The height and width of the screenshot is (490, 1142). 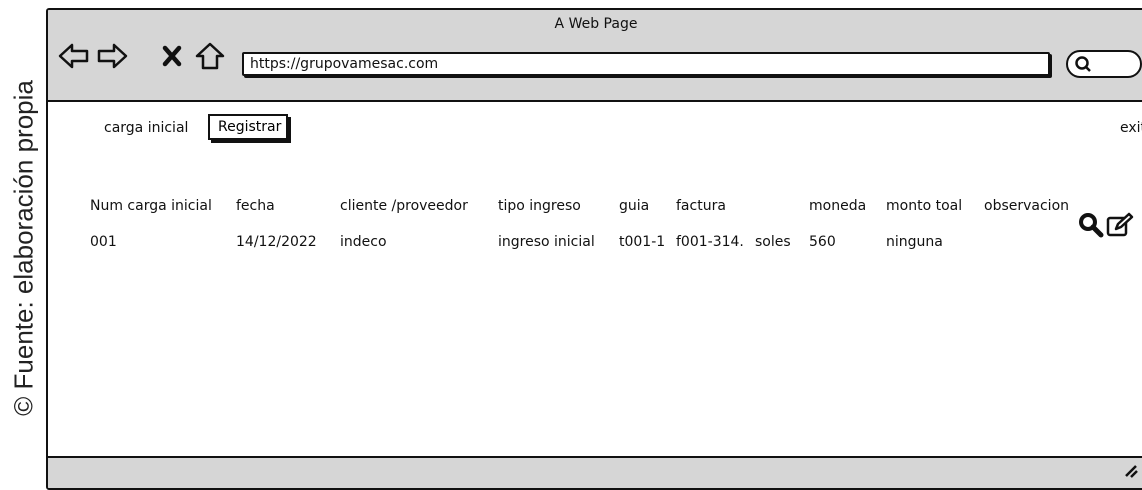 What do you see at coordinates (151, 206) in the screenshot?
I see `header-num-carga: Num carga inicial` at bounding box center [151, 206].